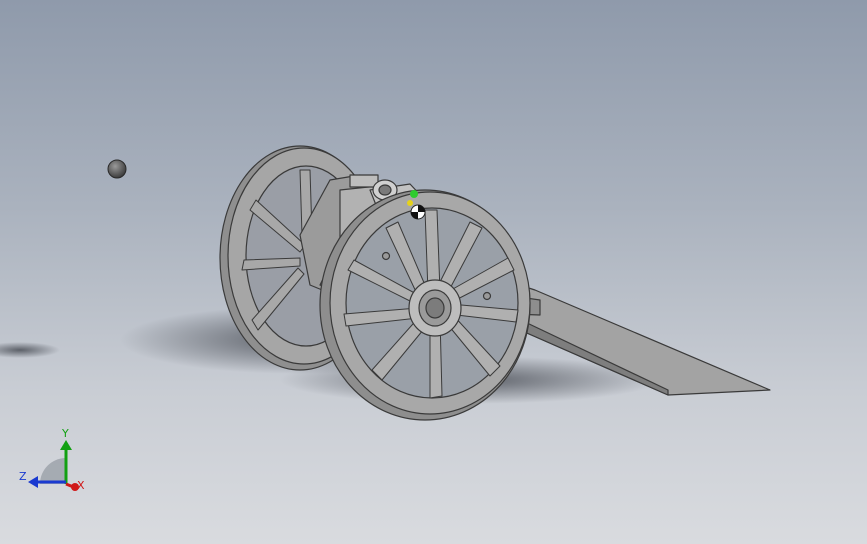 The image size is (867, 544). Describe the element at coordinates (53, 471) in the screenshot. I see `triad-backdrop` at that location.